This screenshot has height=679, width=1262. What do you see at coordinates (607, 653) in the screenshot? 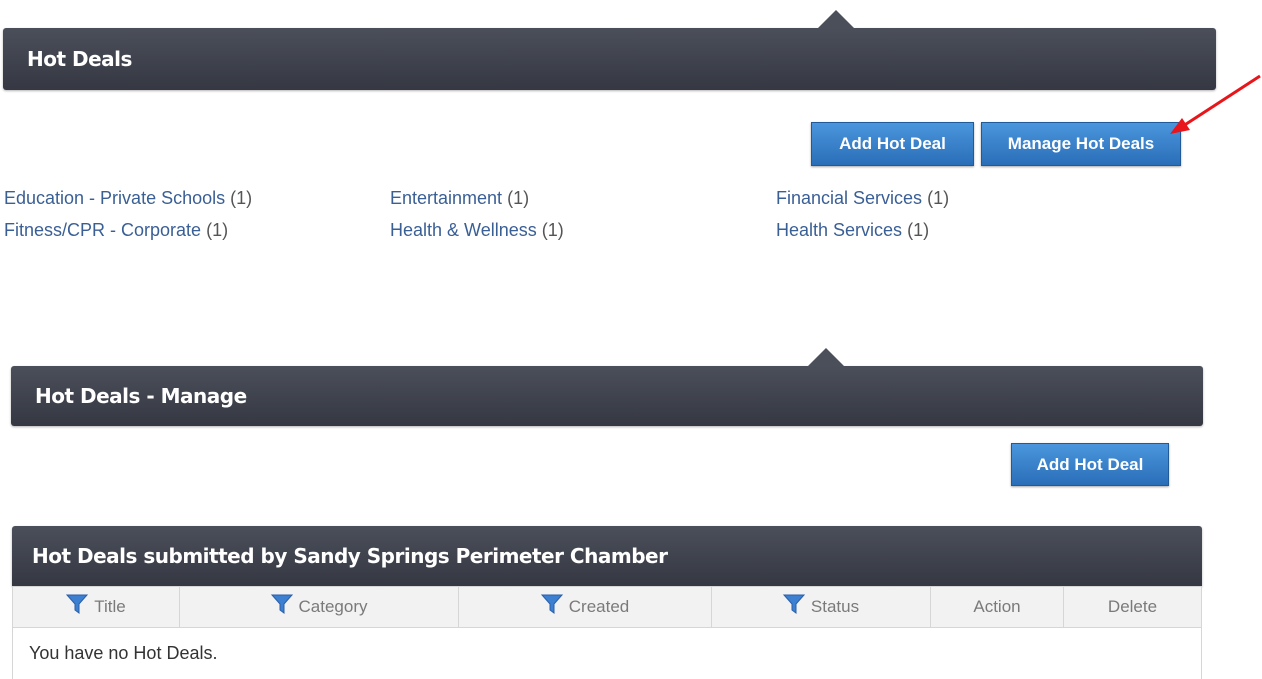
I see `table-row: You have no Hot Deals.` at bounding box center [607, 653].